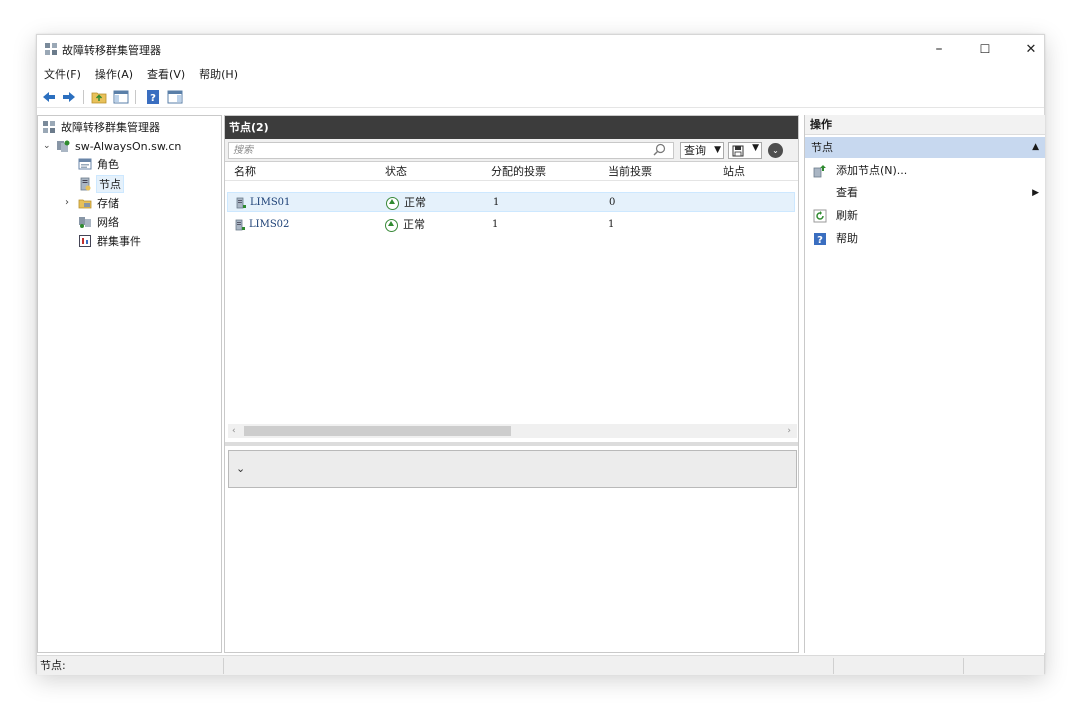 Image resolution: width=1080 pixels, height=706 pixels. What do you see at coordinates (69, 97) in the screenshot?
I see `forward-arrow-icon` at bounding box center [69, 97].